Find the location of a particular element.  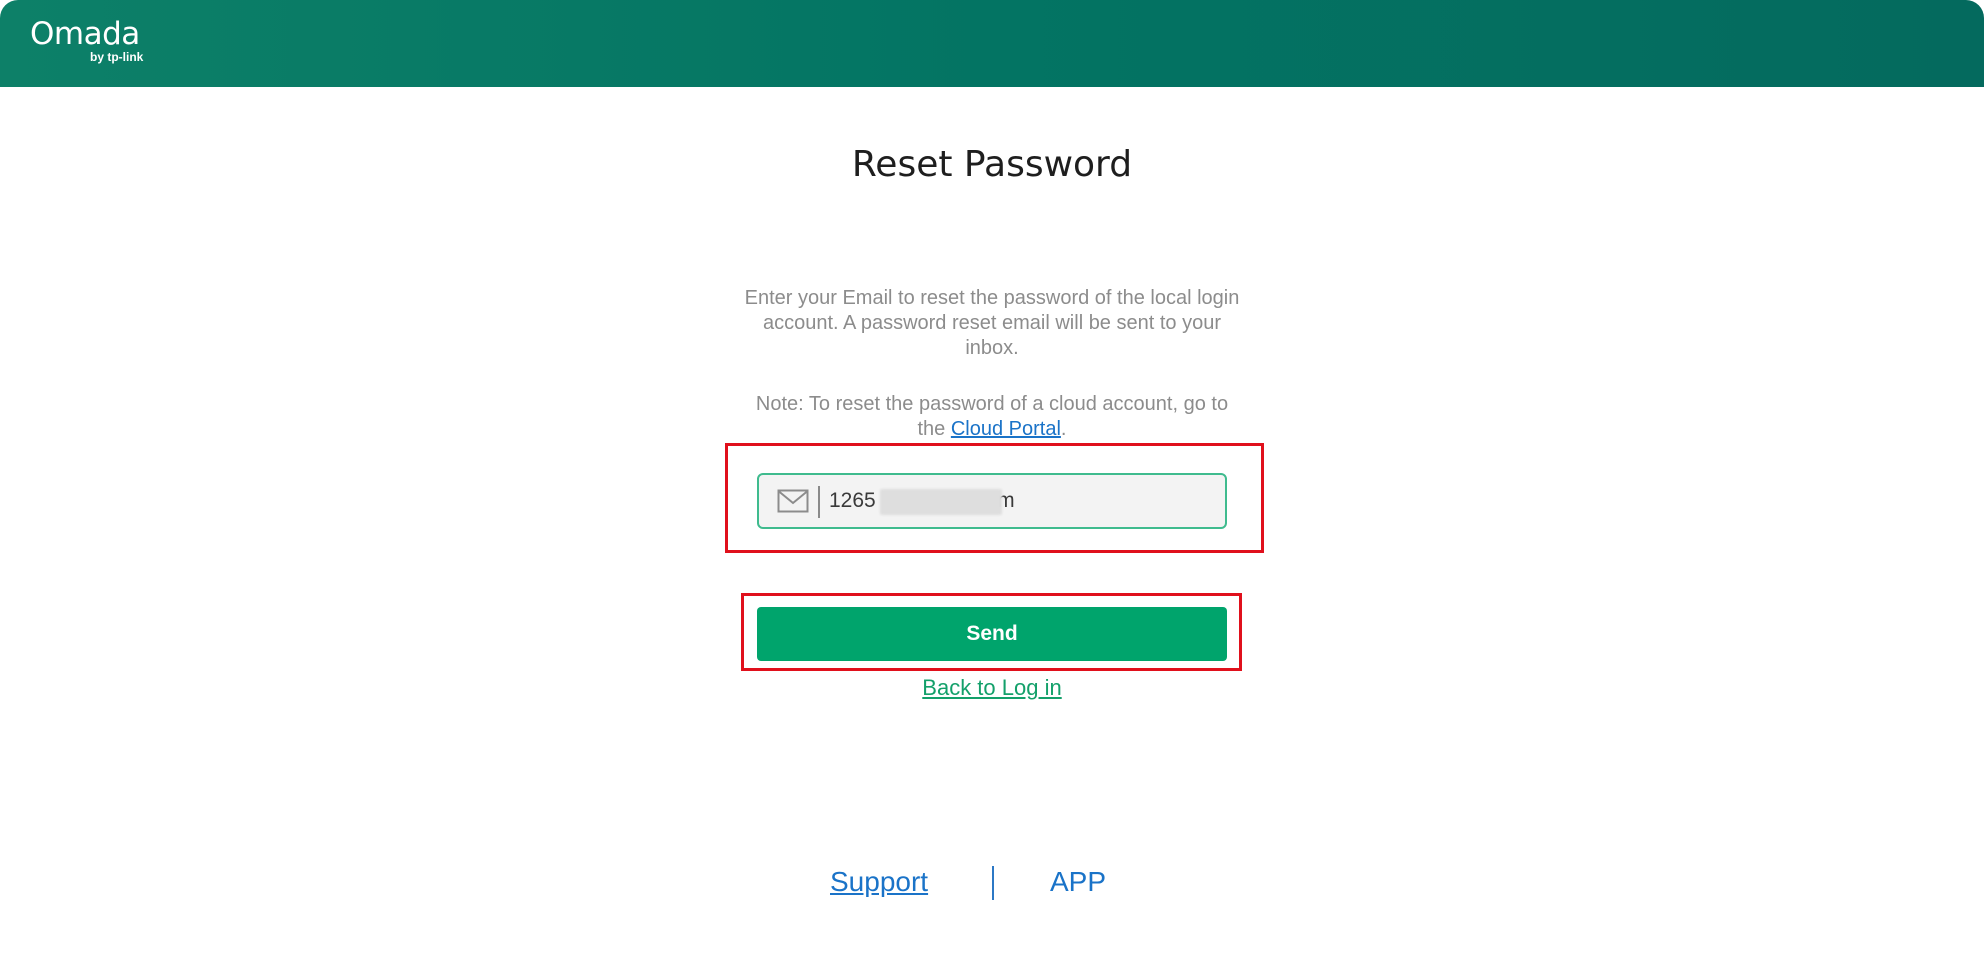

logo-text: Omada is located at coordinates (85, 34).